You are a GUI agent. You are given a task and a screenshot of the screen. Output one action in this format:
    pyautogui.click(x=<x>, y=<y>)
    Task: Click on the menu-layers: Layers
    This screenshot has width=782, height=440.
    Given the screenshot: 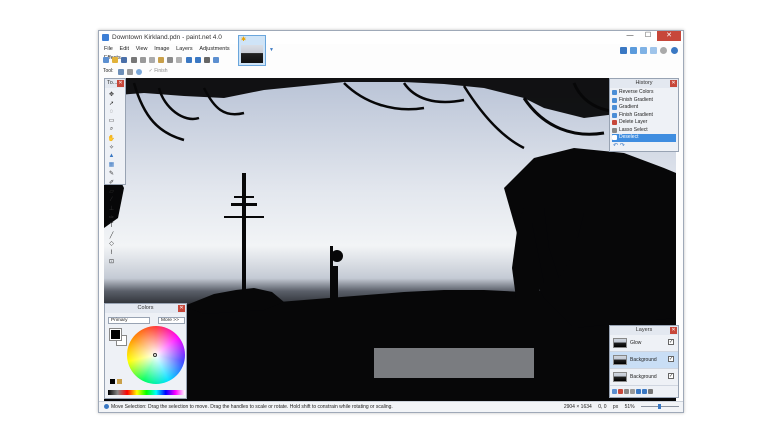 What is the action you would take?
    pyautogui.click(x=184, y=49)
    